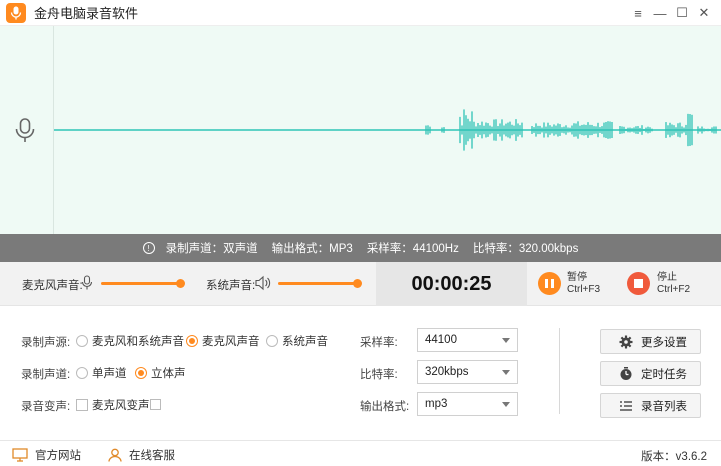 This screenshot has height=466, width=721. Describe the element at coordinates (231, 286) in the screenshot. I see `system-volume-label: 系统声音:` at that location.